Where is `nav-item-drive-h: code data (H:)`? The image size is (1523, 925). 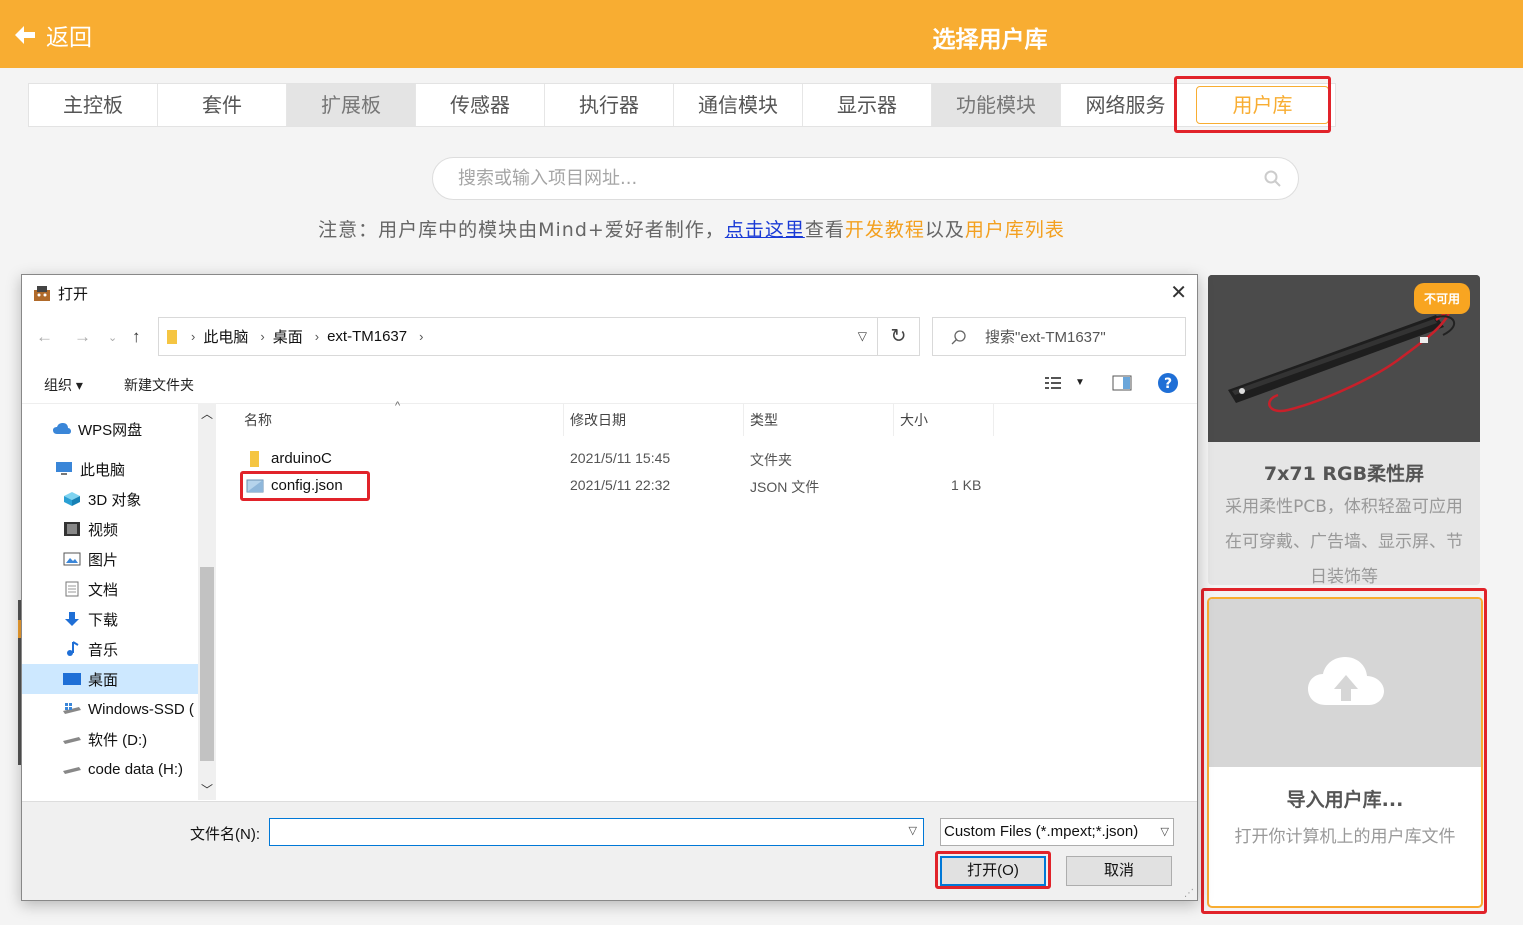
nav-item-drive-h: code data (H:) is located at coordinates (110, 769).